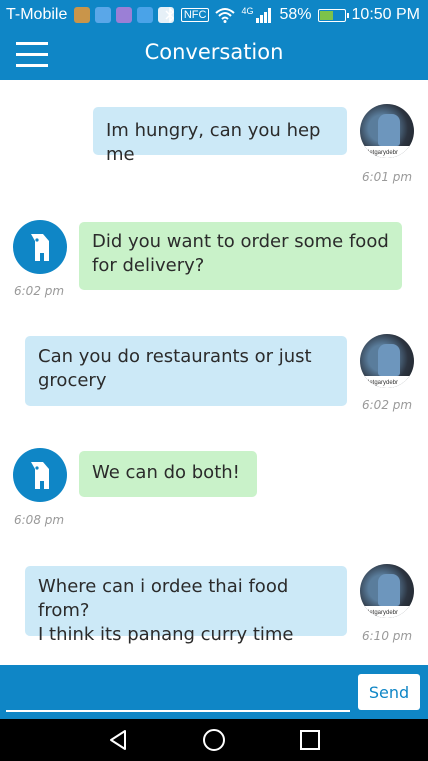 This screenshot has width=428, height=761. I want to click on message-text-line: Did you want to order some food, so click(240, 241).